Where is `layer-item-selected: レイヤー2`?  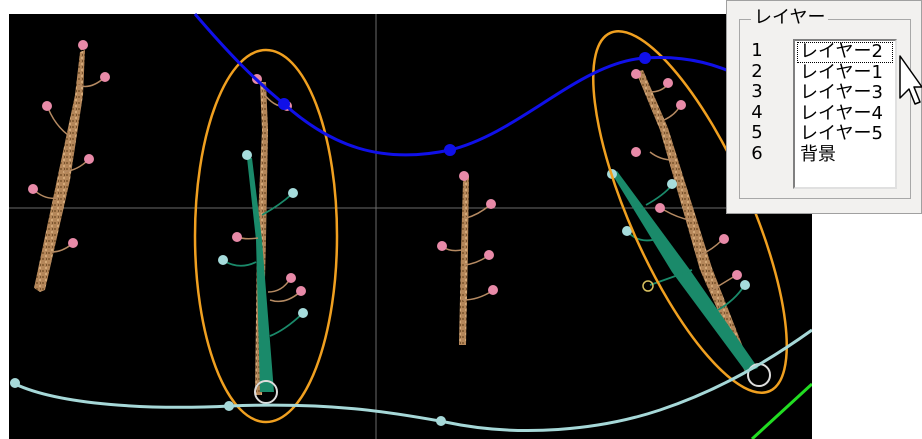
layer-item-selected: レイヤー2 is located at coordinates (845, 52).